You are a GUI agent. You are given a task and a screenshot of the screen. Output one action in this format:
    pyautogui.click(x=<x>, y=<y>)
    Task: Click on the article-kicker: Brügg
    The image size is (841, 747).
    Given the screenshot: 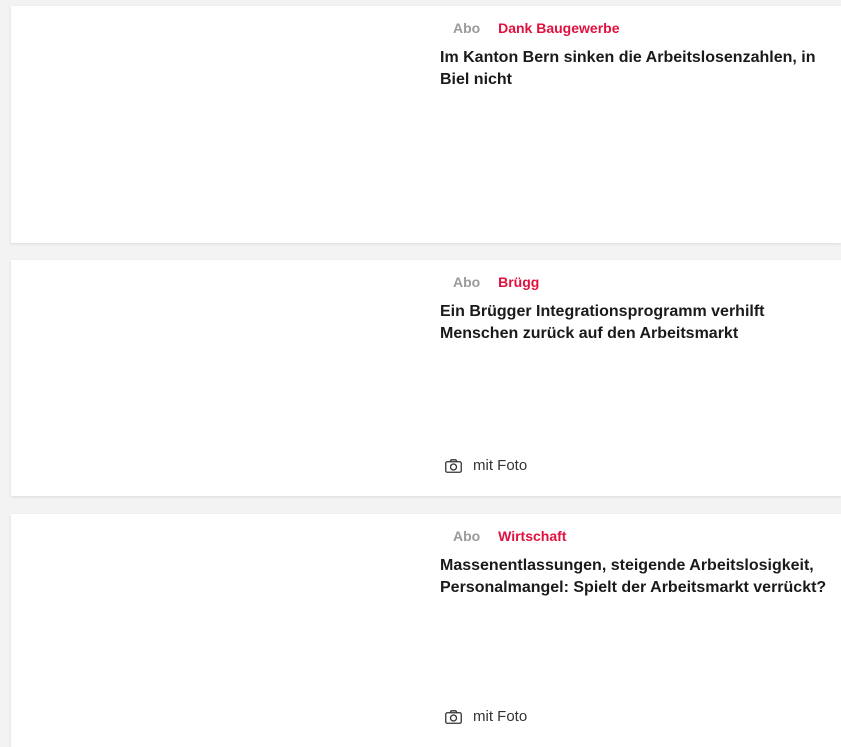 What is the action you would take?
    pyautogui.click(x=519, y=282)
    